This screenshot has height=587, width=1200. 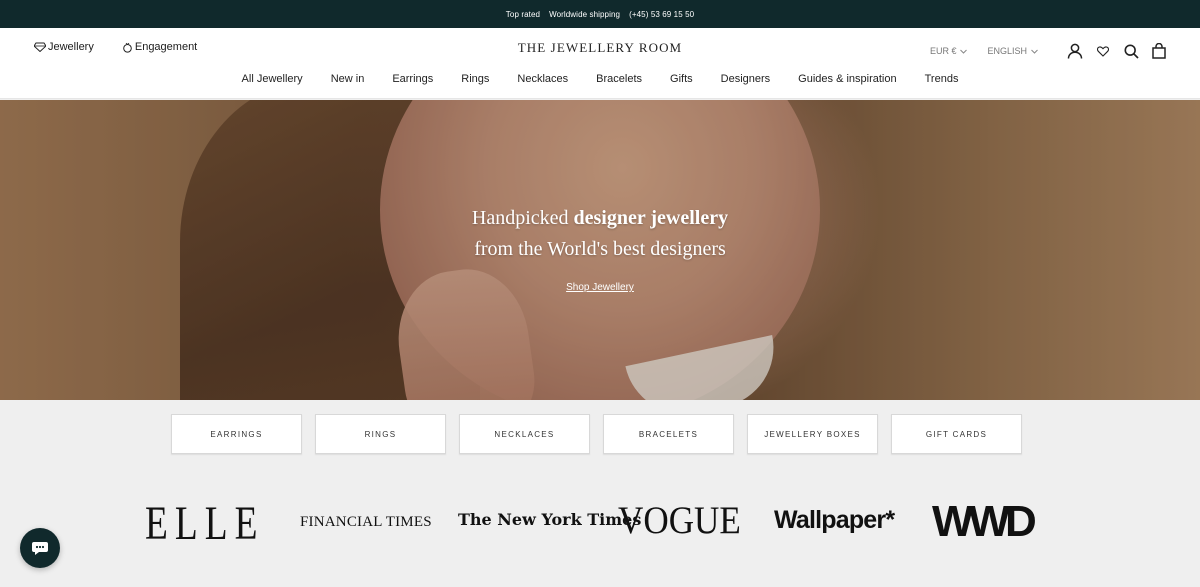 I want to click on search-icon, so click(x=1131, y=51).